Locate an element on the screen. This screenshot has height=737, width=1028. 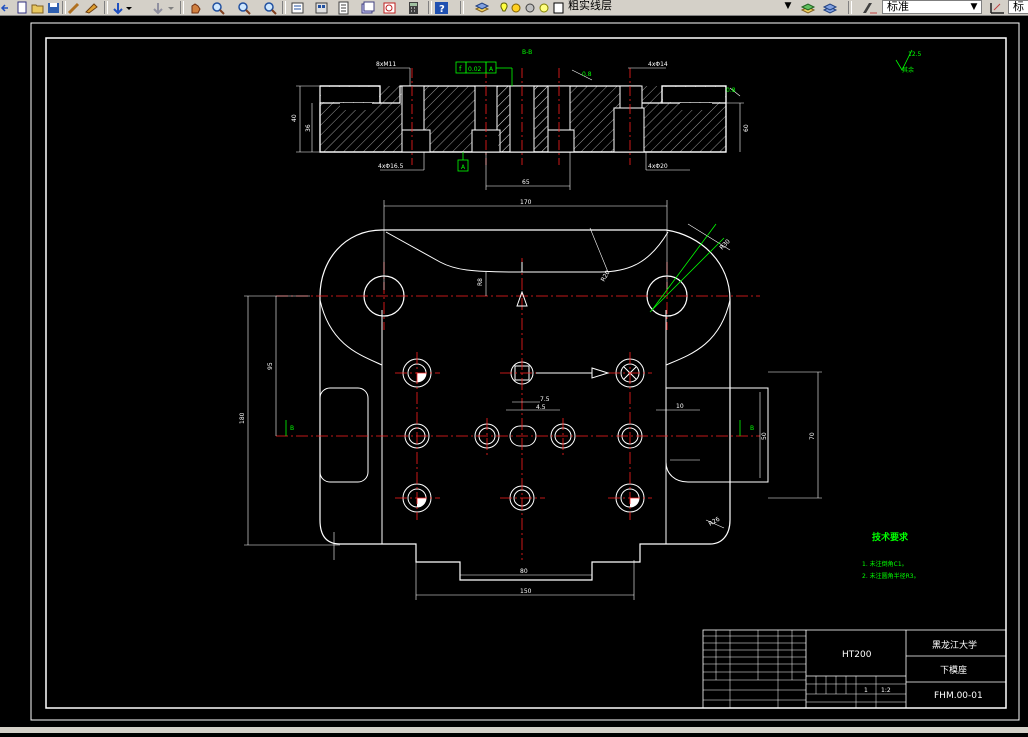
tech-title: 技术要求 is located at coordinates (890, 537).